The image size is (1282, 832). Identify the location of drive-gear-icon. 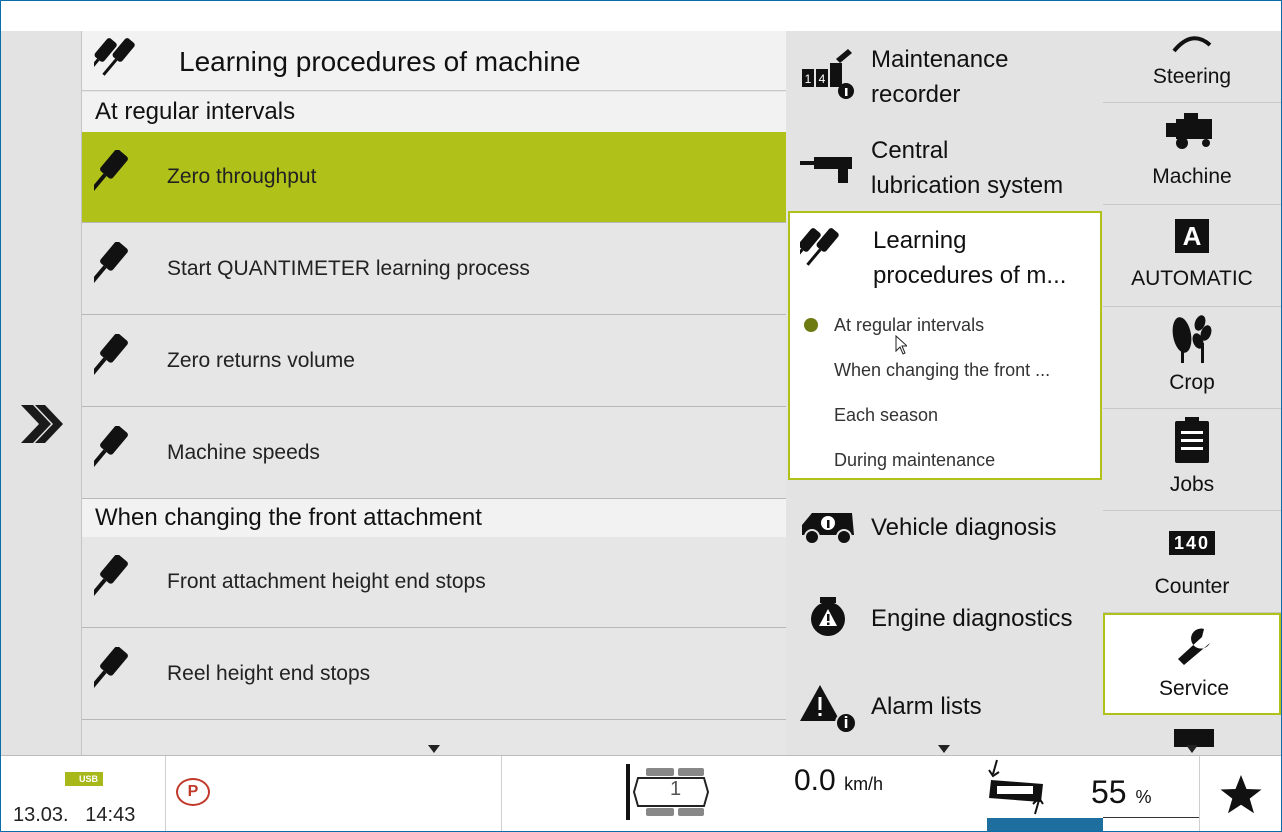
(668, 792).